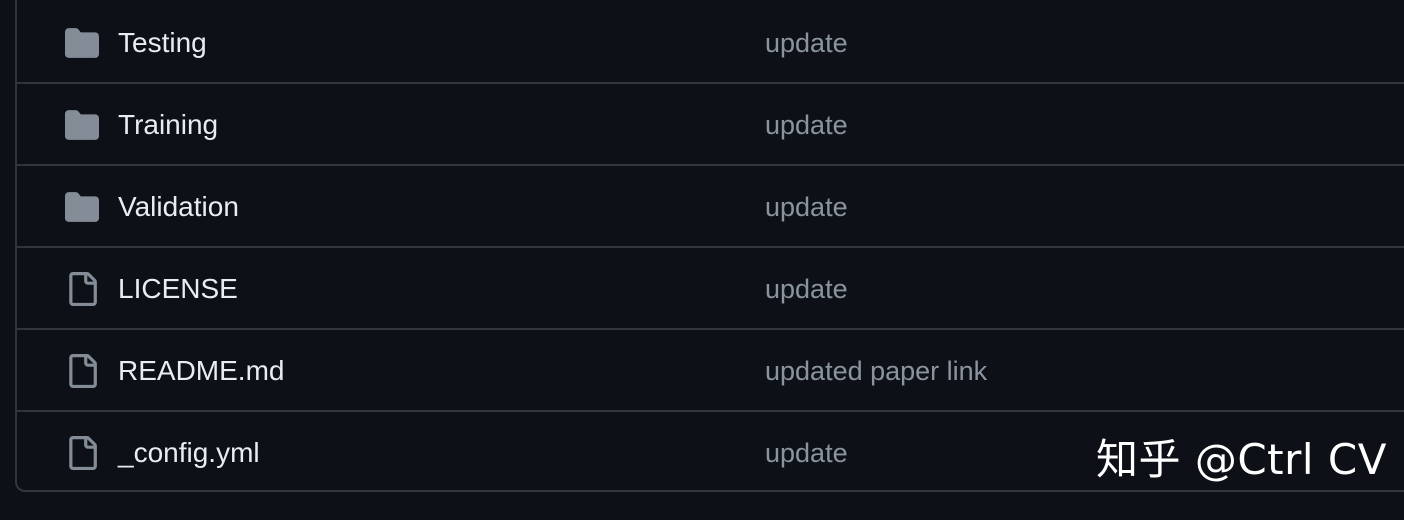 The width and height of the screenshot is (1404, 520). What do you see at coordinates (1241, 459) in the screenshot?
I see `watermark-text: 知乎 @Ctrl CV` at bounding box center [1241, 459].